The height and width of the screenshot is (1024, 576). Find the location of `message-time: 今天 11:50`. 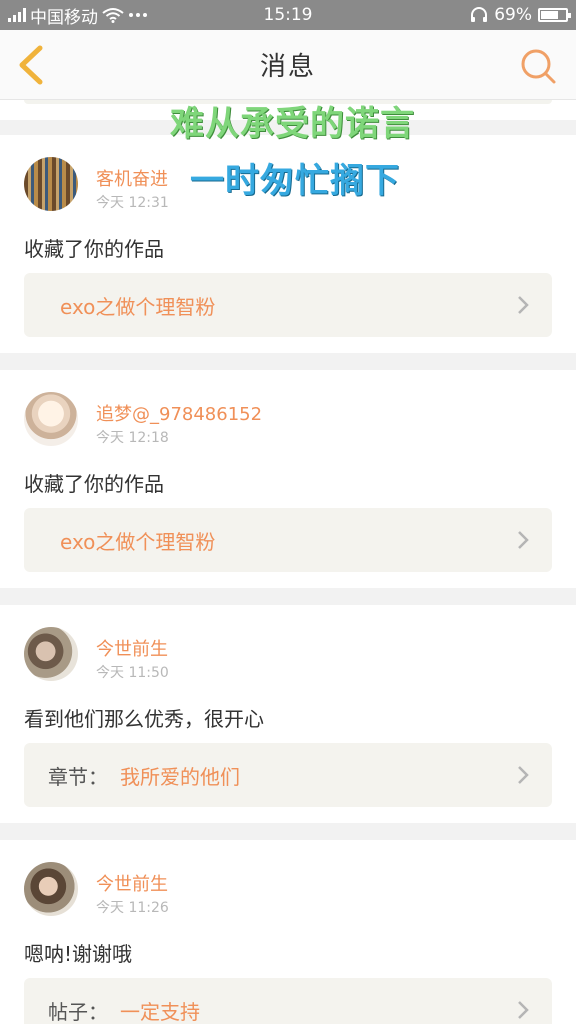

message-time: 今天 11:50 is located at coordinates (132, 673).